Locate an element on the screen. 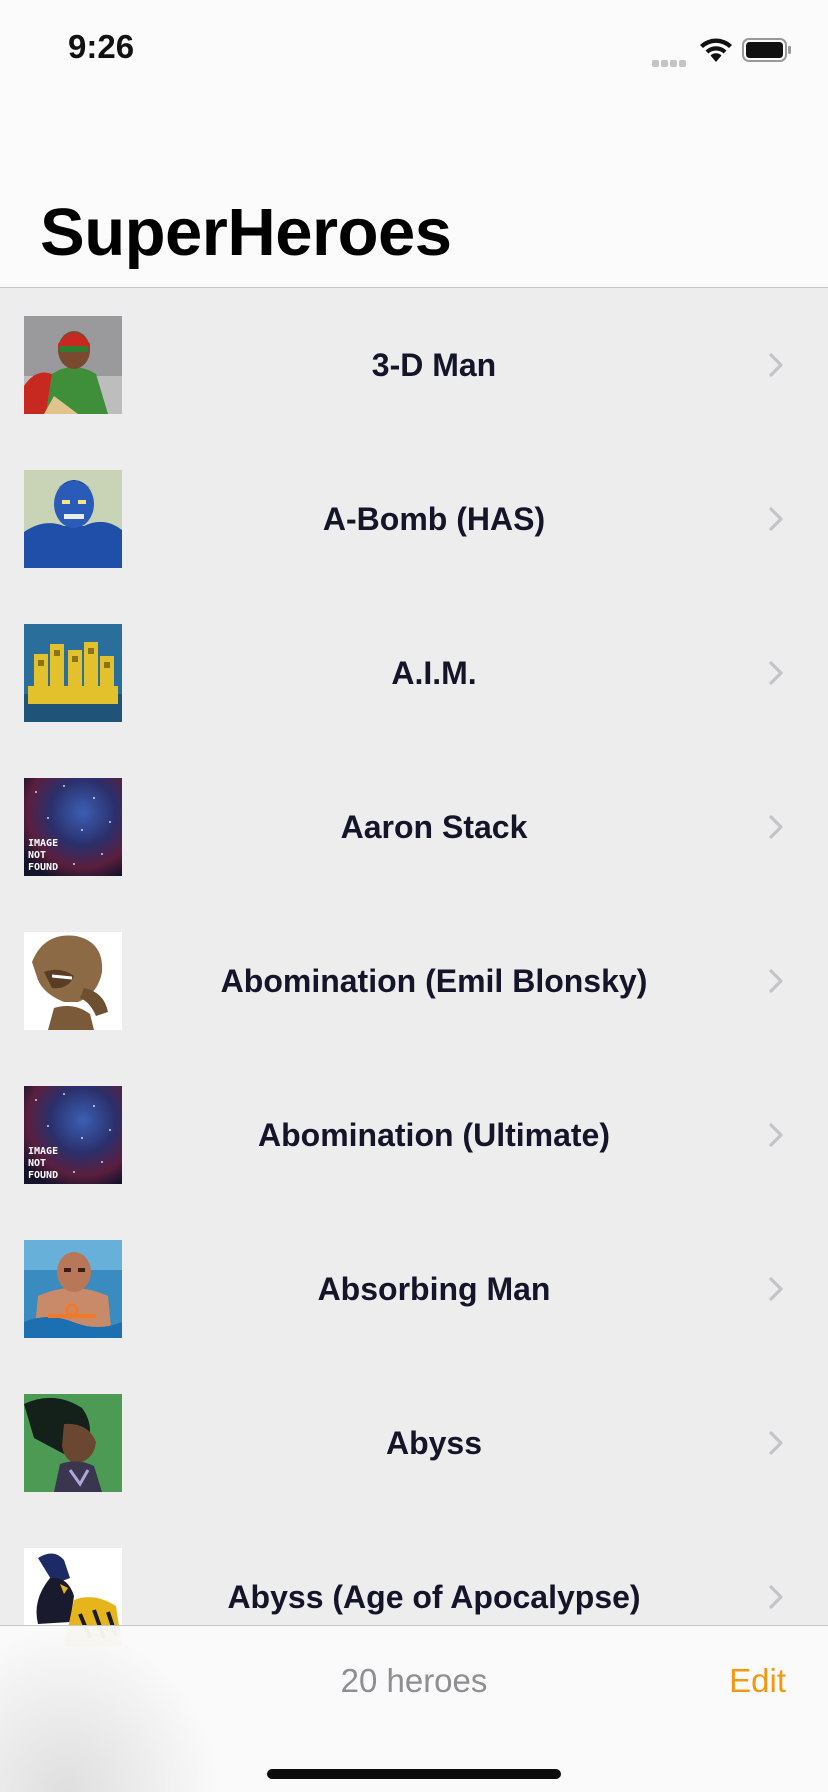 The image size is (828, 1792). hero-row: A.I.M. is located at coordinates (414, 673).